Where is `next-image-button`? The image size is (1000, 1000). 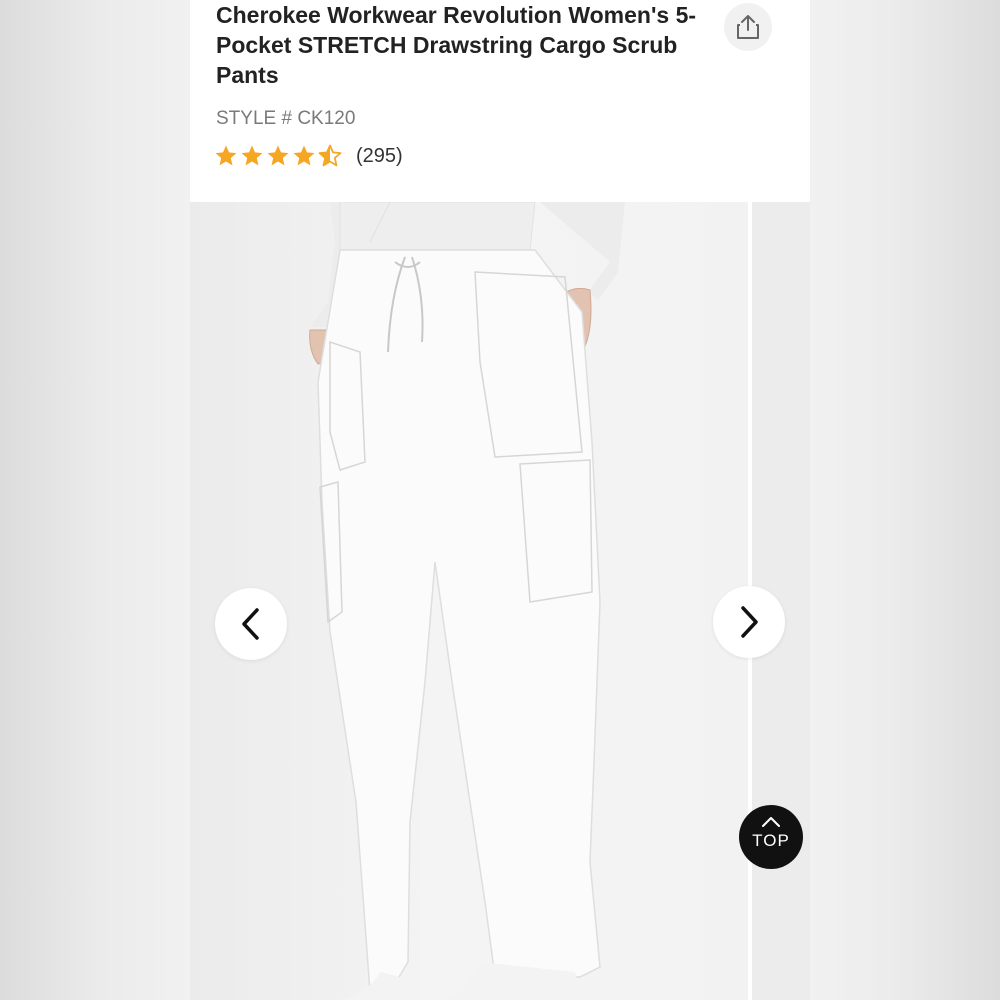 next-image-button is located at coordinates (749, 622).